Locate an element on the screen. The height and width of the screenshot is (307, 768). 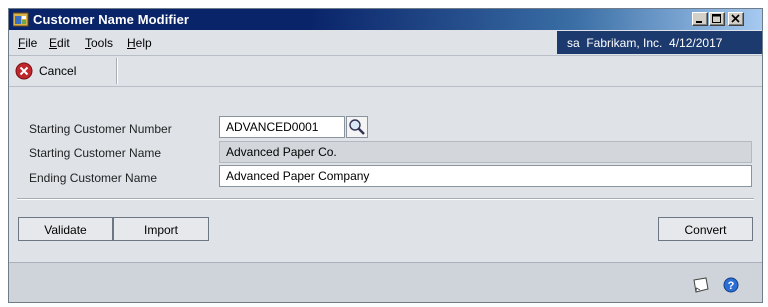
validate-button: Validate is located at coordinates (65, 229).